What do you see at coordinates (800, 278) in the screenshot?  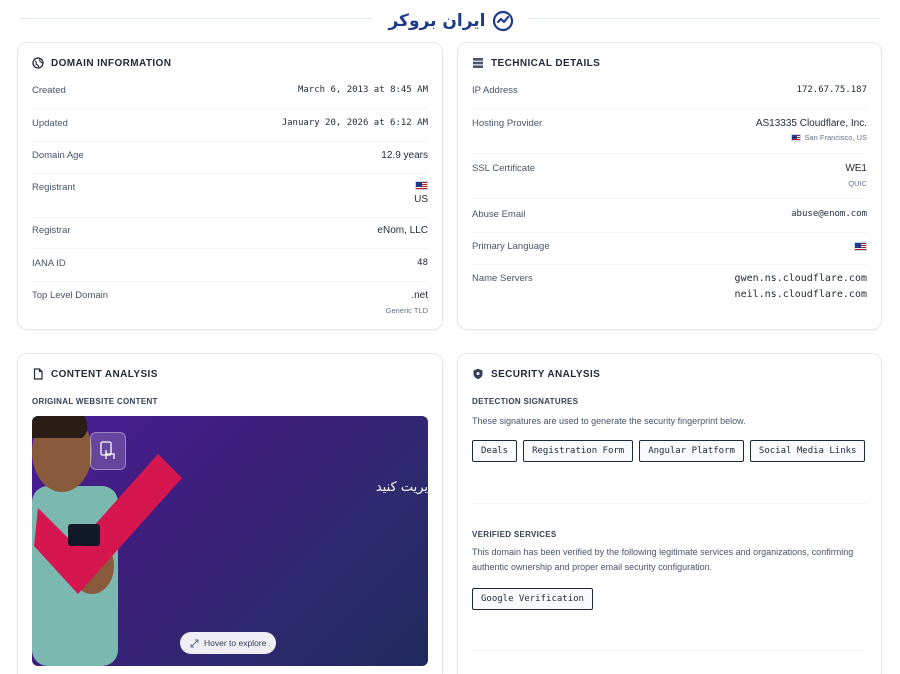 I see `name-server-1: gwen.ns.cloudflare.com` at bounding box center [800, 278].